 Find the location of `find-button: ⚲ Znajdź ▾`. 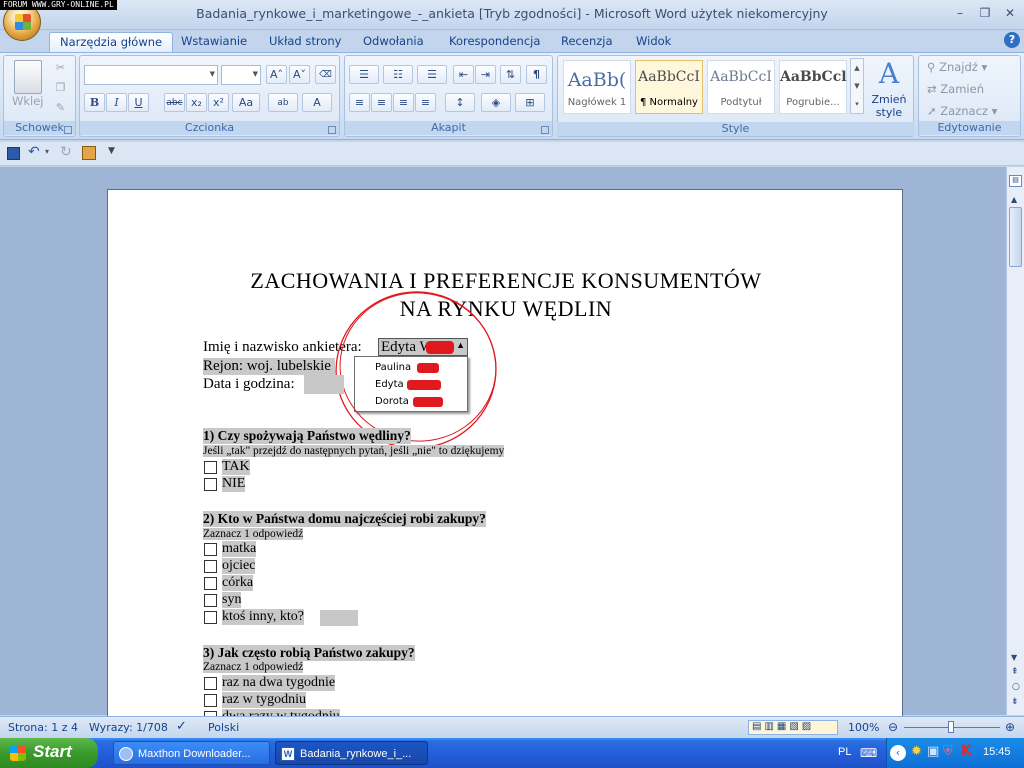

find-button: ⚲ Znajdź ▾ is located at coordinates (957, 67).